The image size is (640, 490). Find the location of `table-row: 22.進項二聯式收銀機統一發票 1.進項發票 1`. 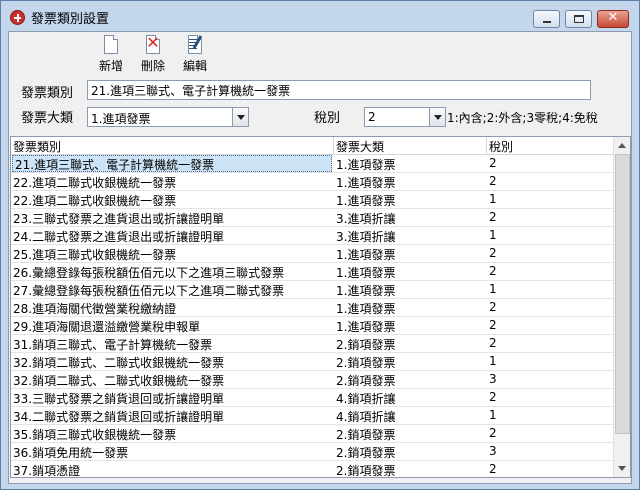

table-row: 22.進項二聯式收銀機統一發票 1.進項發票 1 is located at coordinates (312, 200).